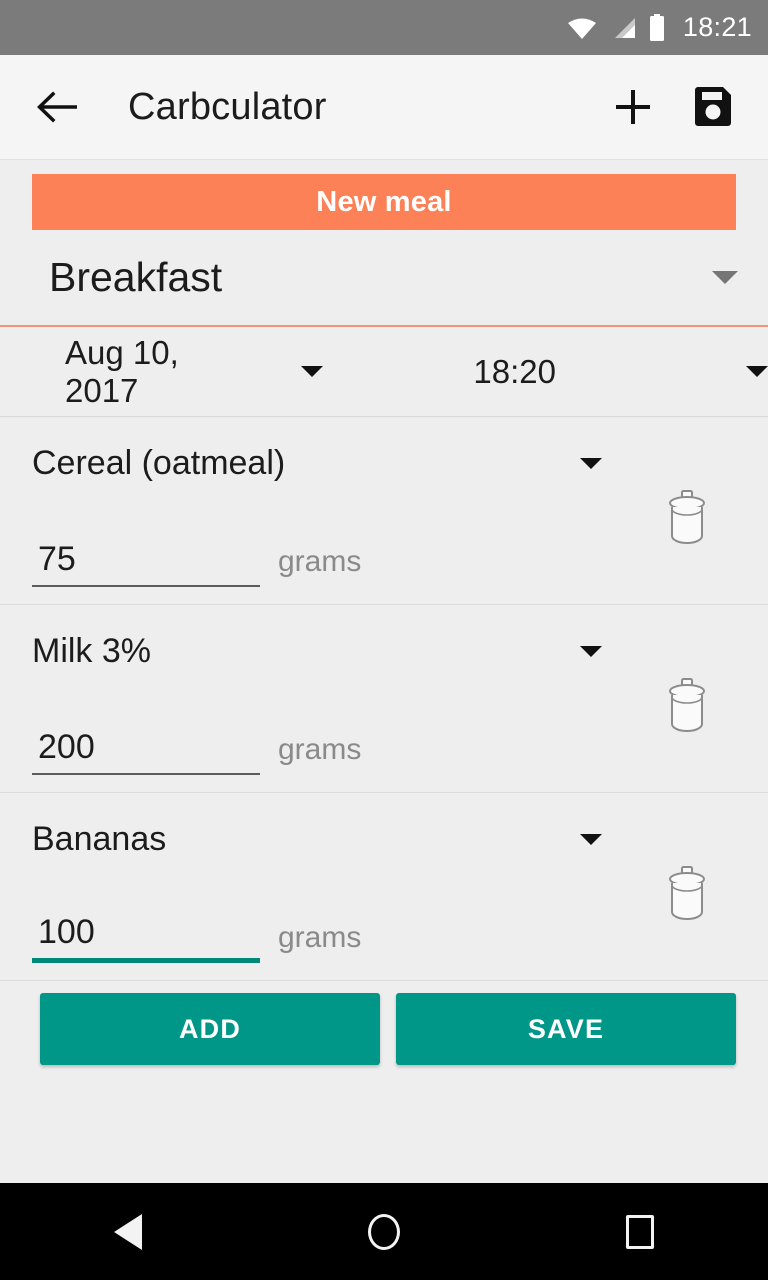  Describe the element at coordinates (566, 1029) in the screenshot. I see `save-button: SAVE` at that location.